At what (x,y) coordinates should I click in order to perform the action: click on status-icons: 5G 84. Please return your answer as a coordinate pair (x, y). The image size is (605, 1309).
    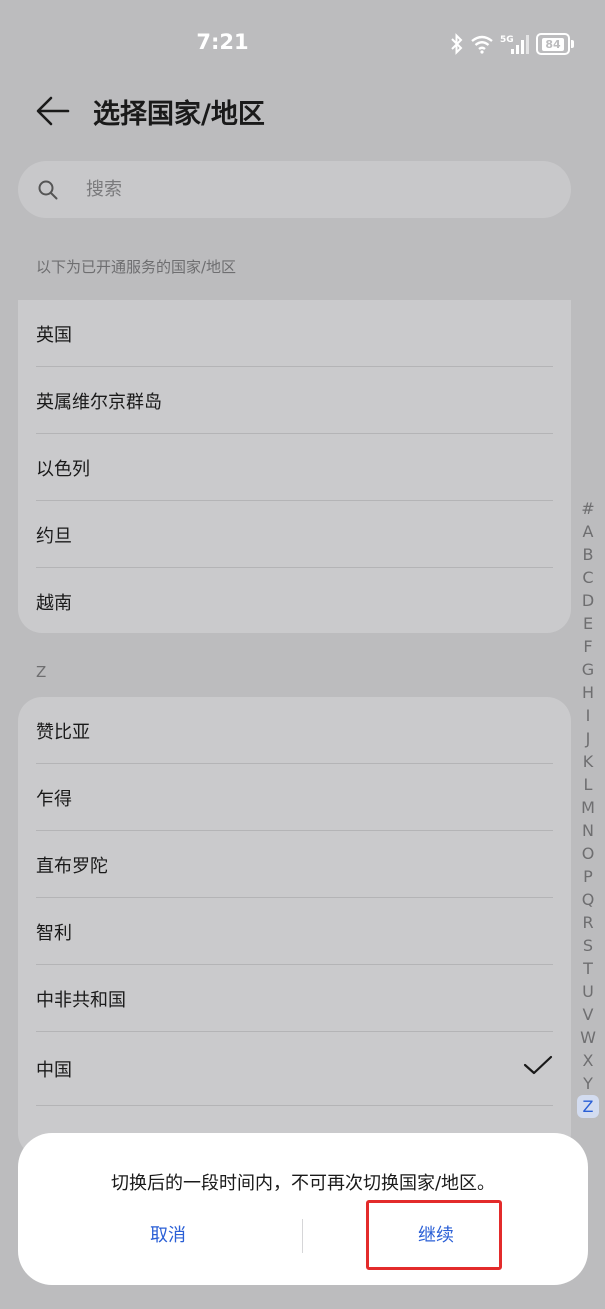
    Looking at the image, I should click on (512, 44).